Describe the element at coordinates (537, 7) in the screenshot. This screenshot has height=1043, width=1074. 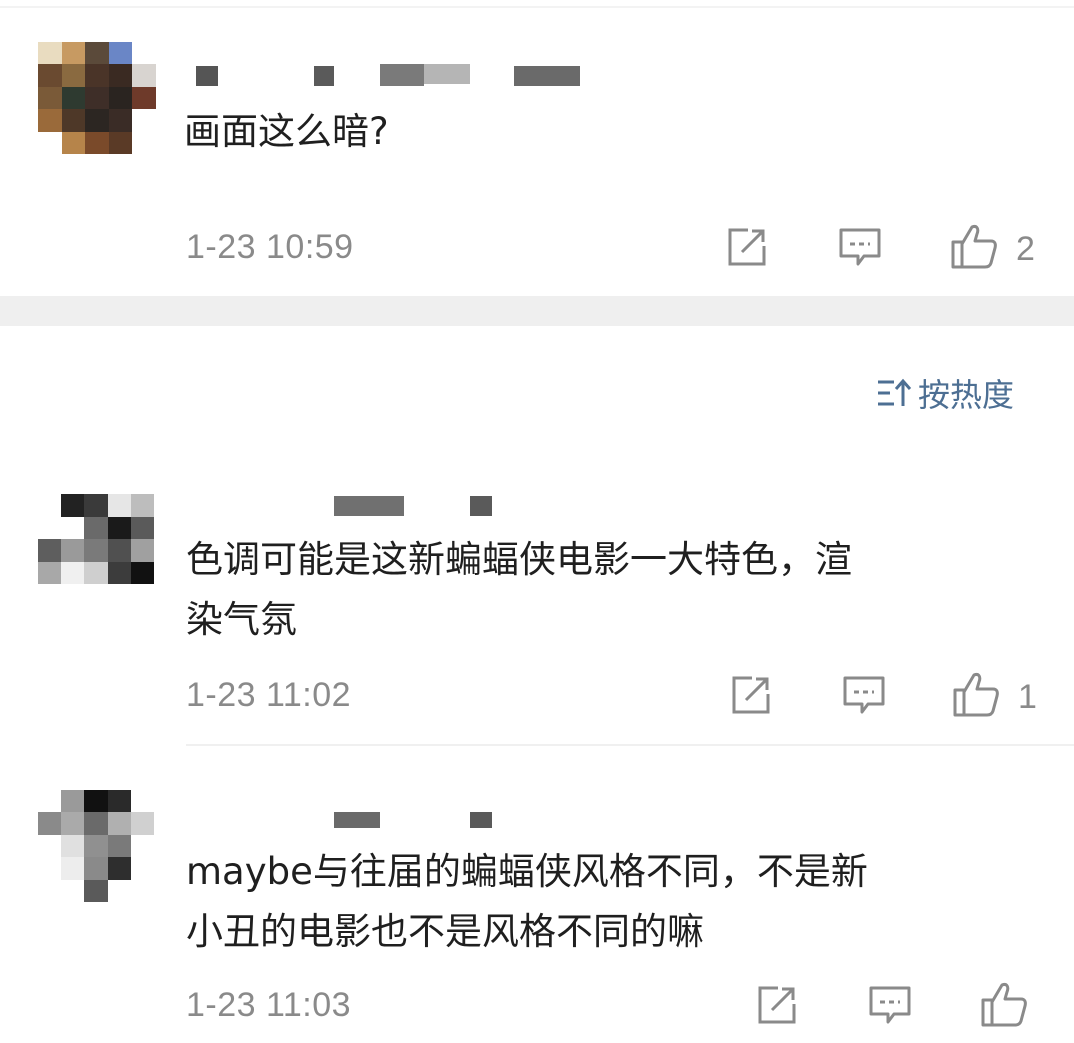
I see `top-divider` at that location.